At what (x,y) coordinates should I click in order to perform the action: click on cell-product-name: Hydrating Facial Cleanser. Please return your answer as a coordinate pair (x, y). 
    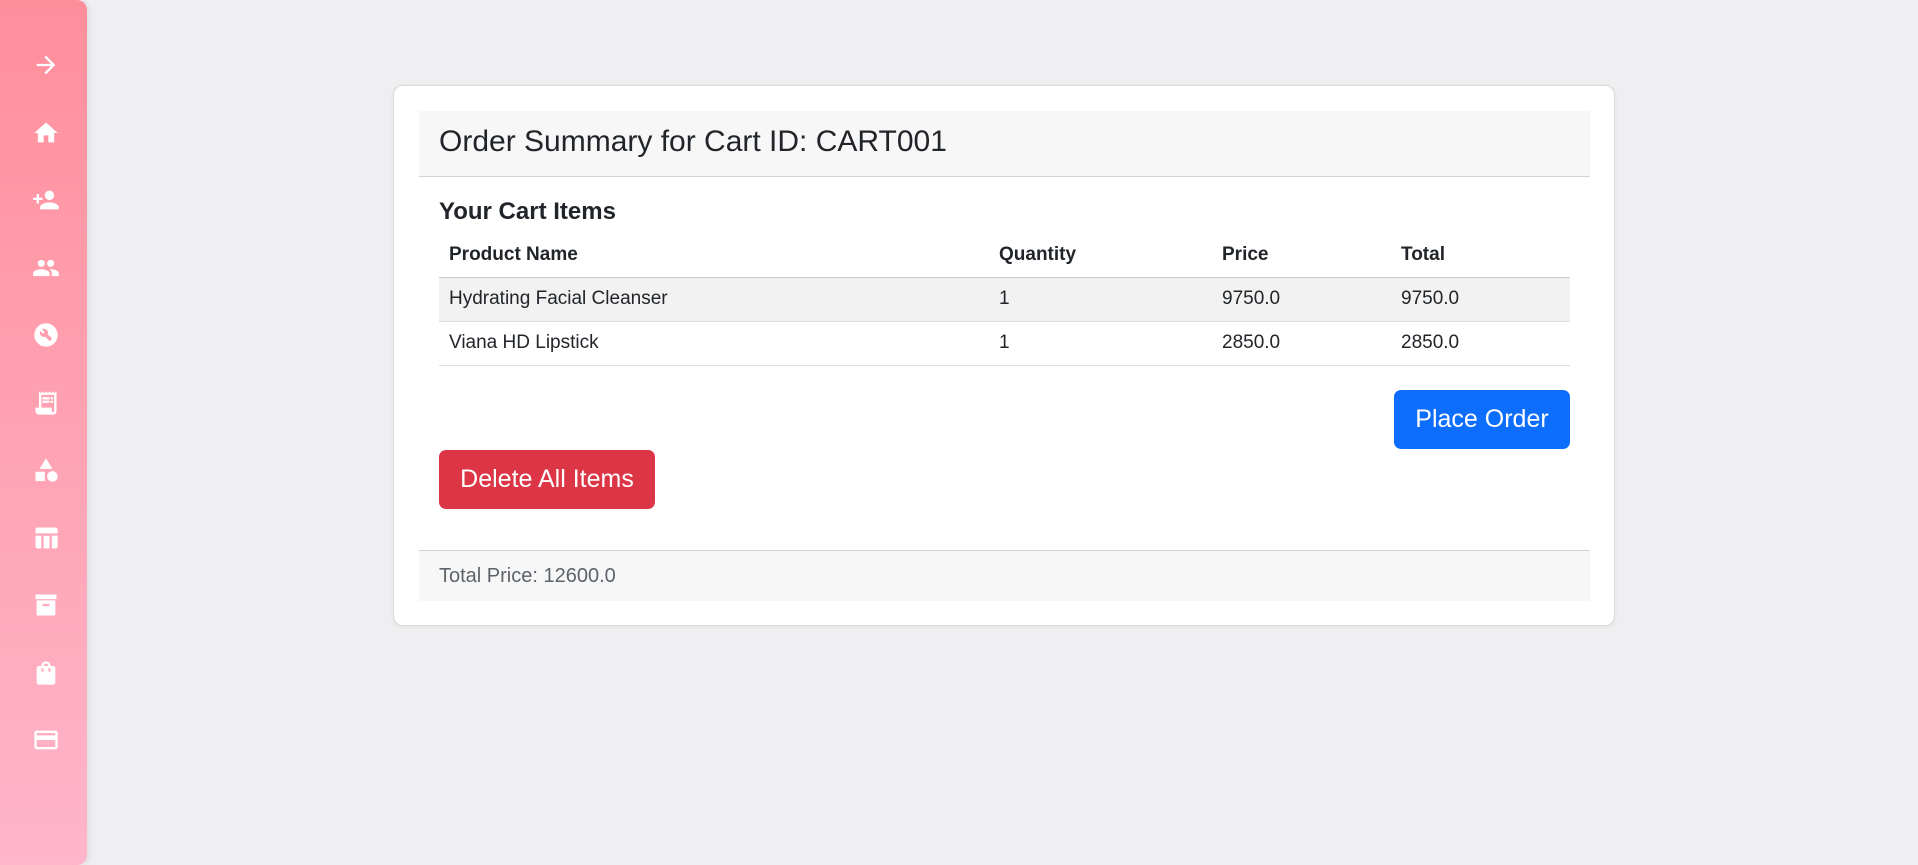
    Looking at the image, I should click on (714, 299).